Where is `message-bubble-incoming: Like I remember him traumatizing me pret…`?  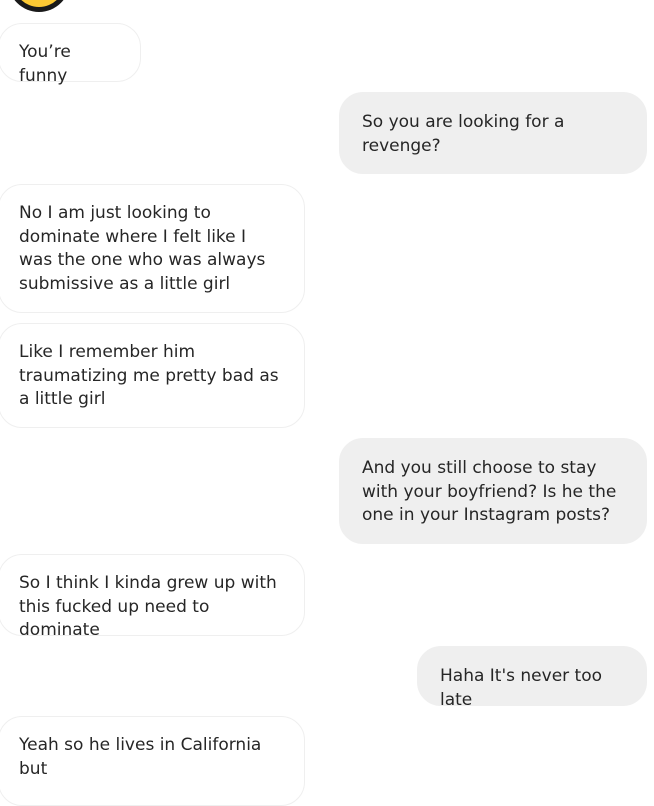 message-bubble-incoming: Like I remember him traumatizing me pret… is located at coordinates (152, 375).